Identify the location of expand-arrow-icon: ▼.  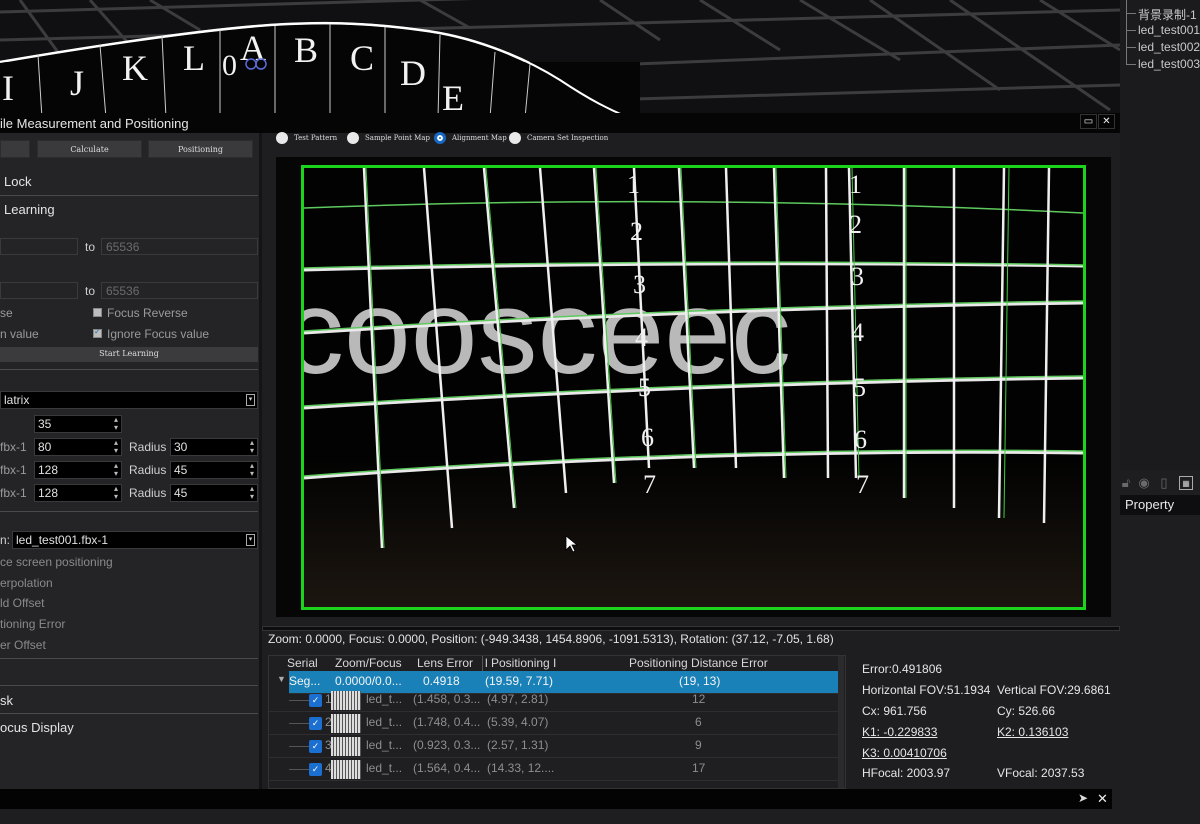
(281, 679).